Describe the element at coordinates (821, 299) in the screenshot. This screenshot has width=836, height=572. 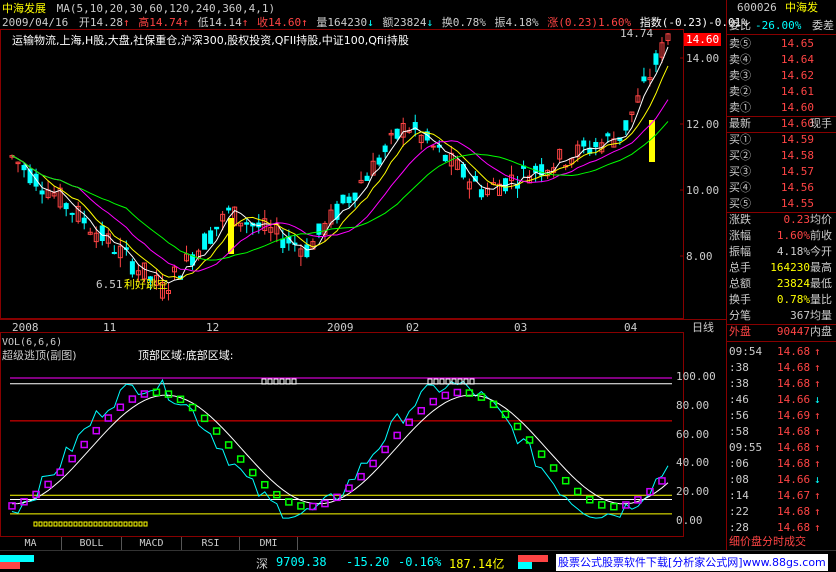
I see `stat-extra: 量比` at that location.